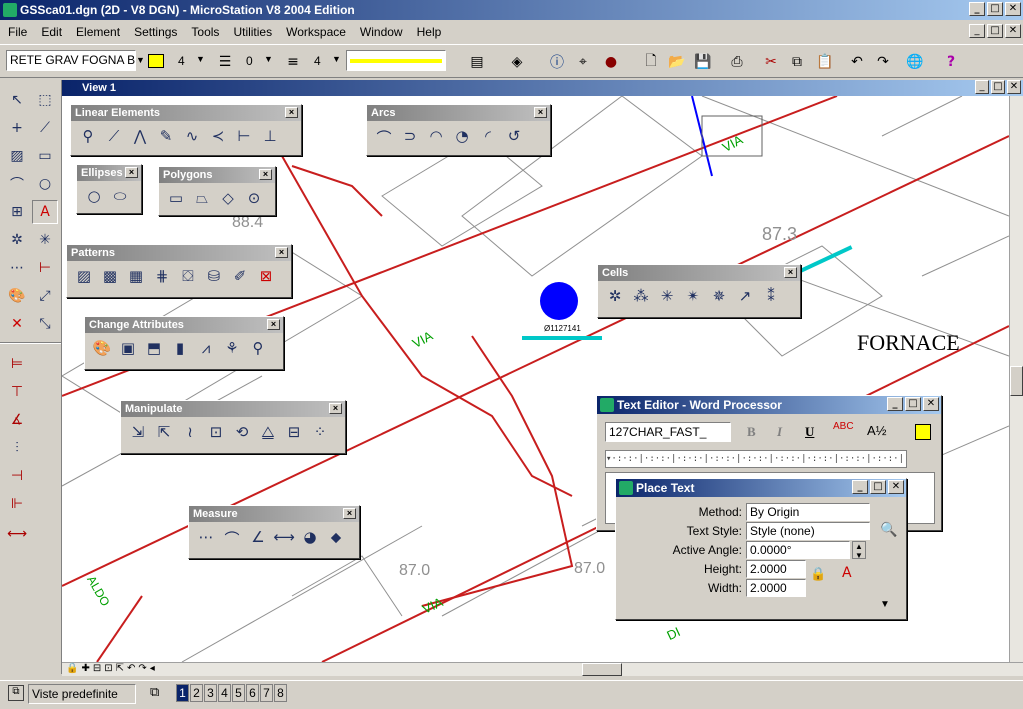 This screenshot has height=709, width=1023. Describe the element at coordinates (268, 59) in the screenshot. I see `style-dropdown-icon: ▼` at that location.